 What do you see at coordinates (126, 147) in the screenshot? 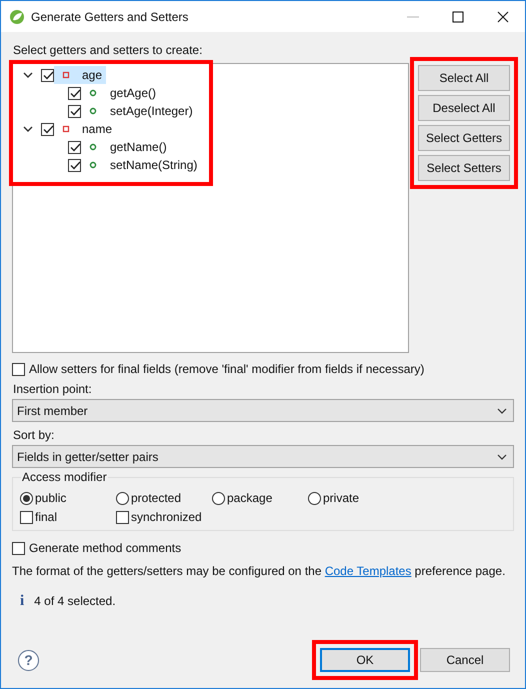
I see `tree-item: getName()` at bounding box center [126, 147].